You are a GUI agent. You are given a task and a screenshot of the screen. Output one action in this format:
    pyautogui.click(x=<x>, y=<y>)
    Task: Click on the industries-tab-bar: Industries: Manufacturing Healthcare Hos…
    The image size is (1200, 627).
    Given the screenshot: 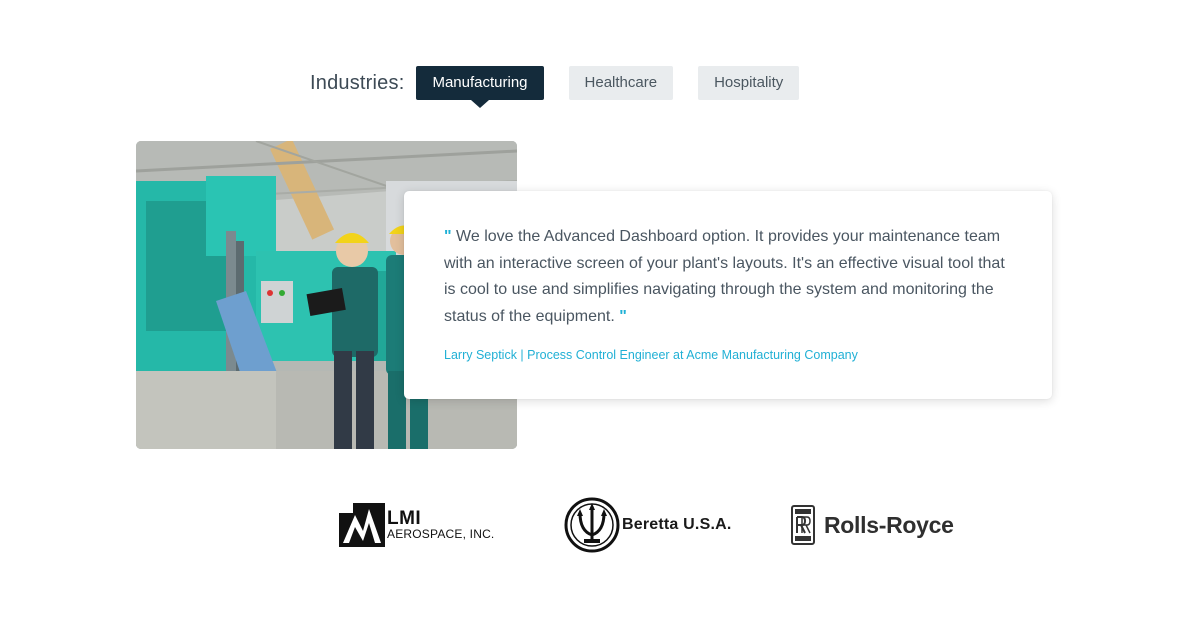 What is the action you would take?
    pyautogui.click(x=567, y=83)
    